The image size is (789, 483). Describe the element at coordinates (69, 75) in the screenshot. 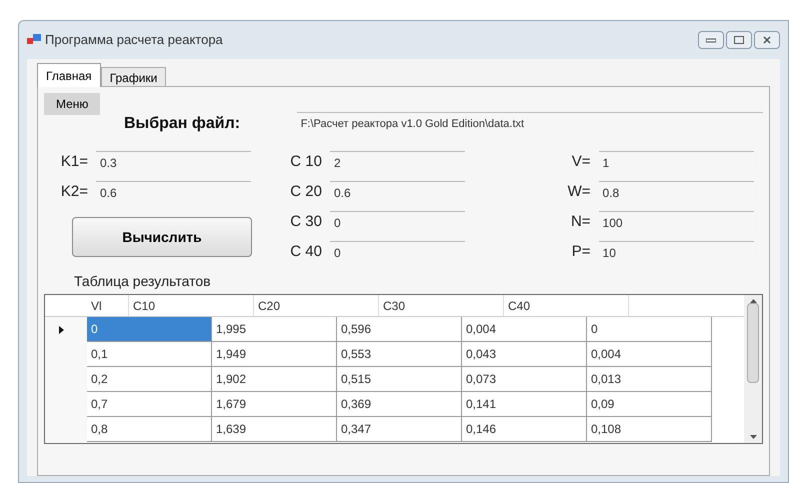

I see `tab: Главная` at that location.